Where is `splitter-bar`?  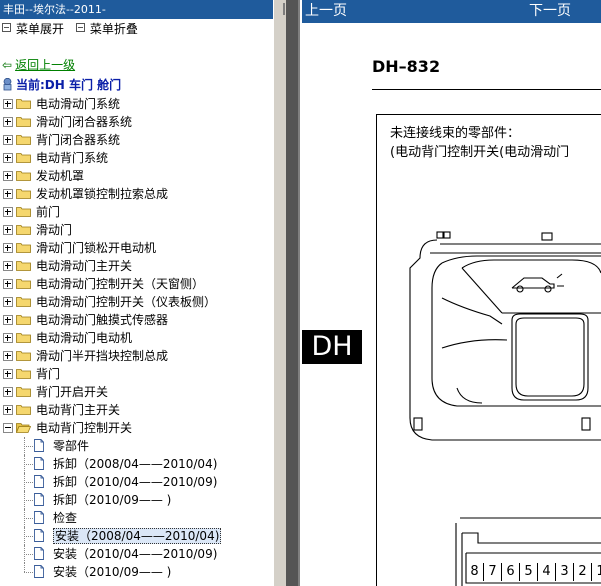 splitter-bar is located at coordinates (292, 293).